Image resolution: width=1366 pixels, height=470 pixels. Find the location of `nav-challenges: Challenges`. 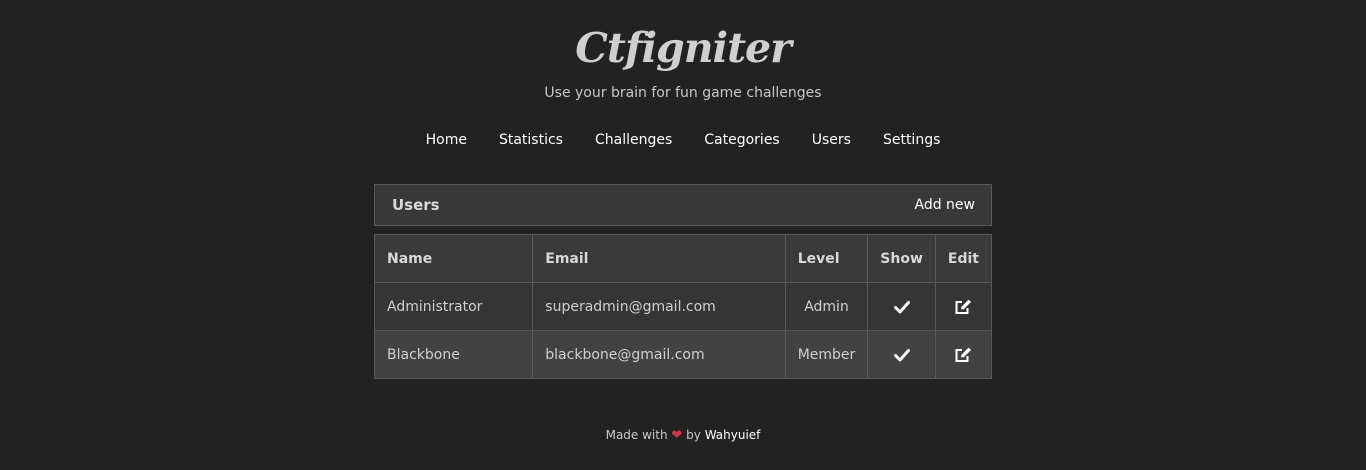

nav-challenges: Challenges is located at coordinates (633, 140).